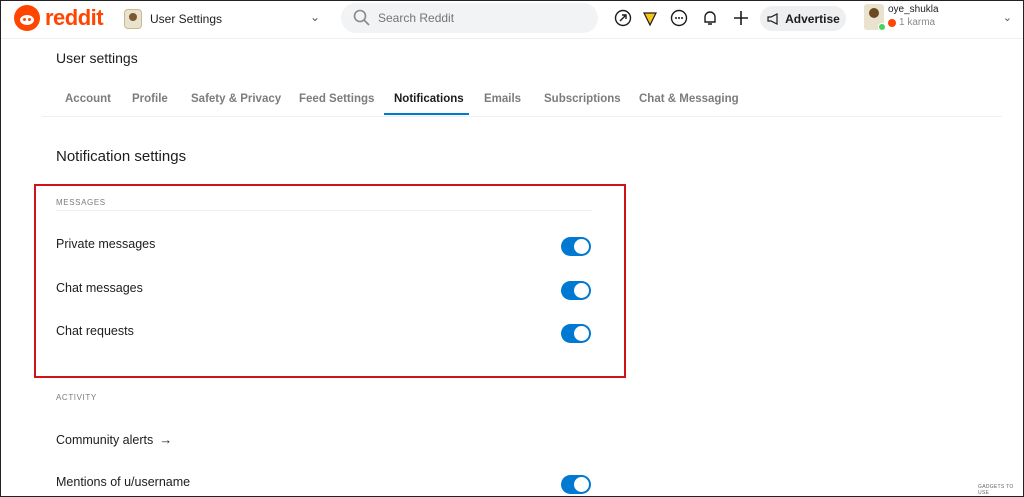 This screenshot has height=497, width=1024. I want to click on chat-requests-label: Chat requests, so click(95, 331).